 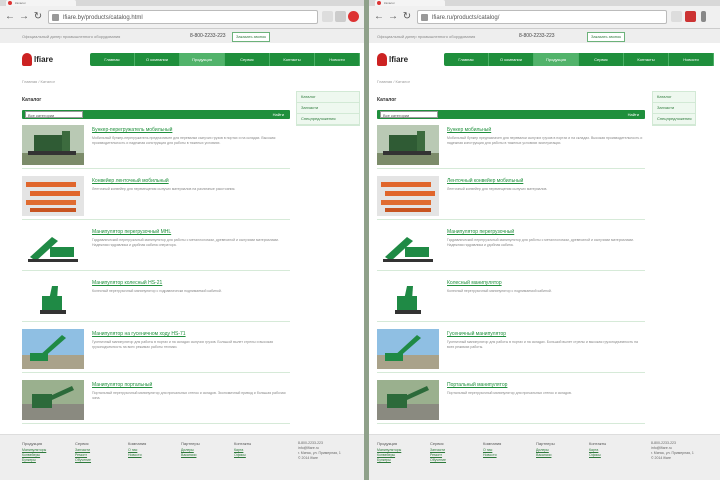 I want to click on footer-column: Компания О нас Новости, so click(x=492, y=449).